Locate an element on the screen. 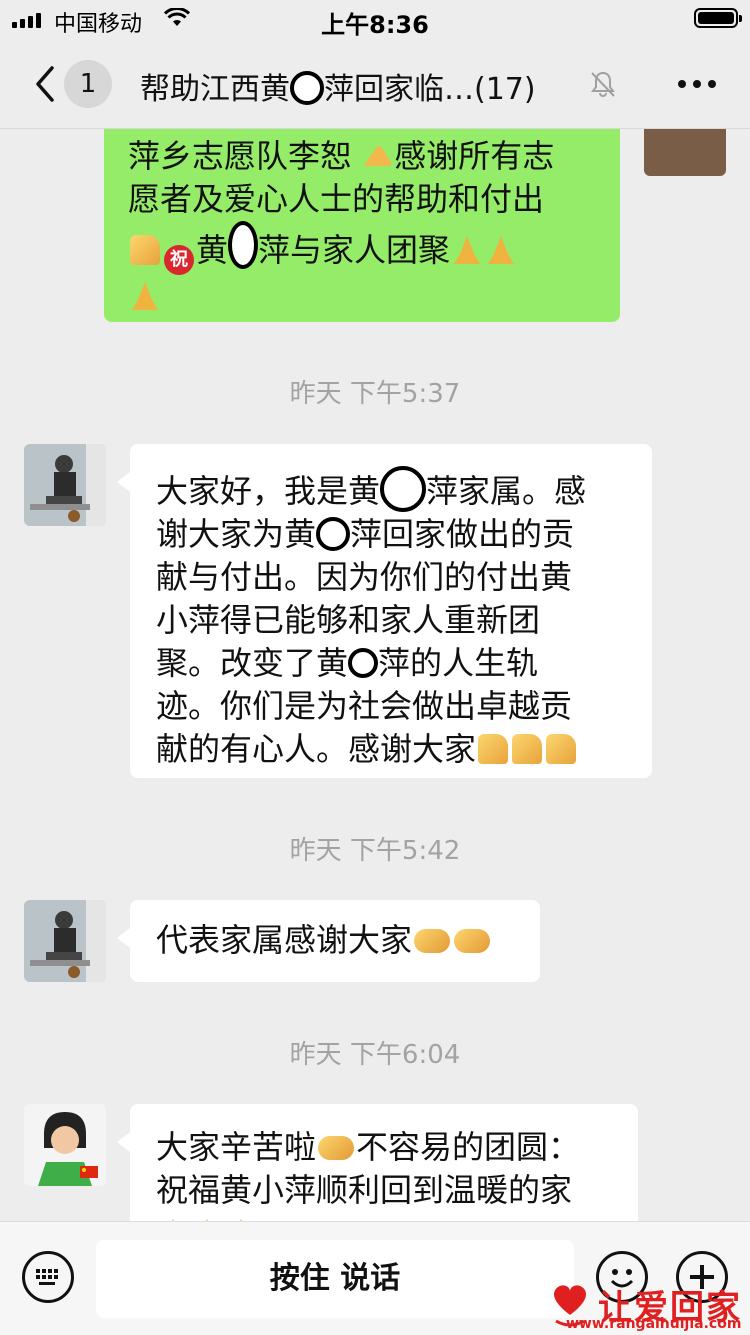  congrats-emoji-icon: 祝 is located at coordinates (179, 260).